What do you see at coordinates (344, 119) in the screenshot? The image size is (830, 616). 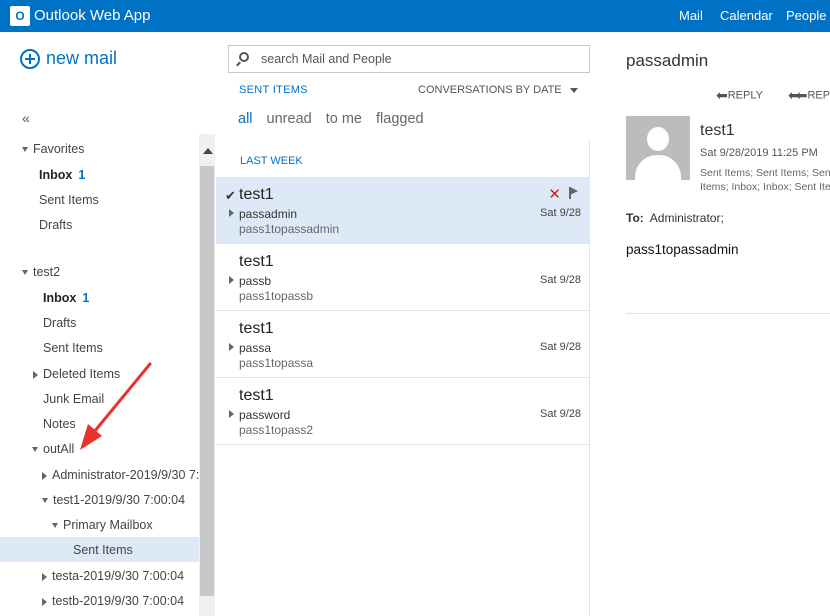 I see `filter-to-me: to me` at bounding box center [344, 119].